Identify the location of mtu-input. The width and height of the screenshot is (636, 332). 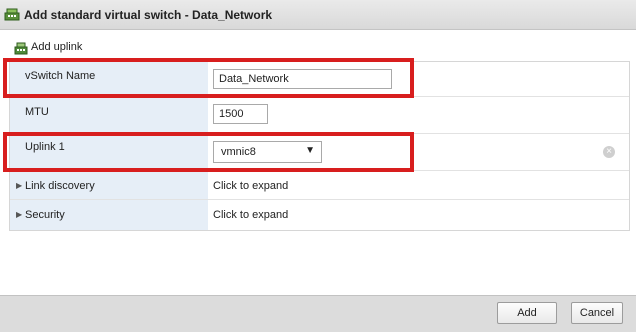
(240, 114).